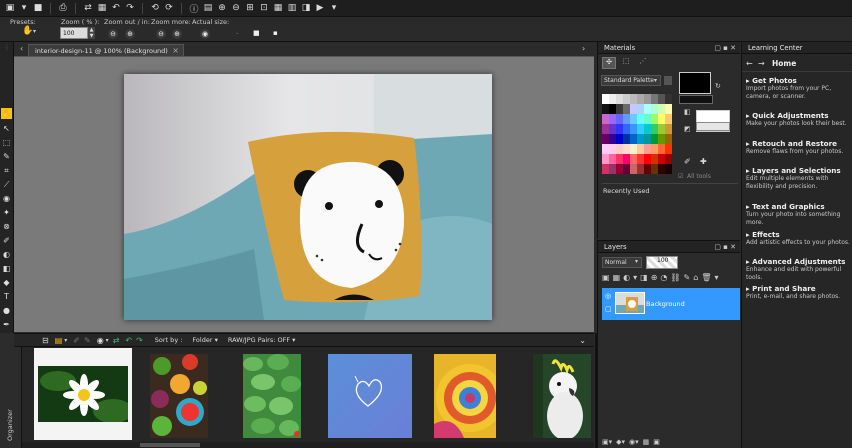 The width and height of the screenshot is (852, 448). What do you see at coordinates (609, 63) in the screenshot?
I see `frame-swatch-tab-icon: ✣` at bounding box center [609, 63].